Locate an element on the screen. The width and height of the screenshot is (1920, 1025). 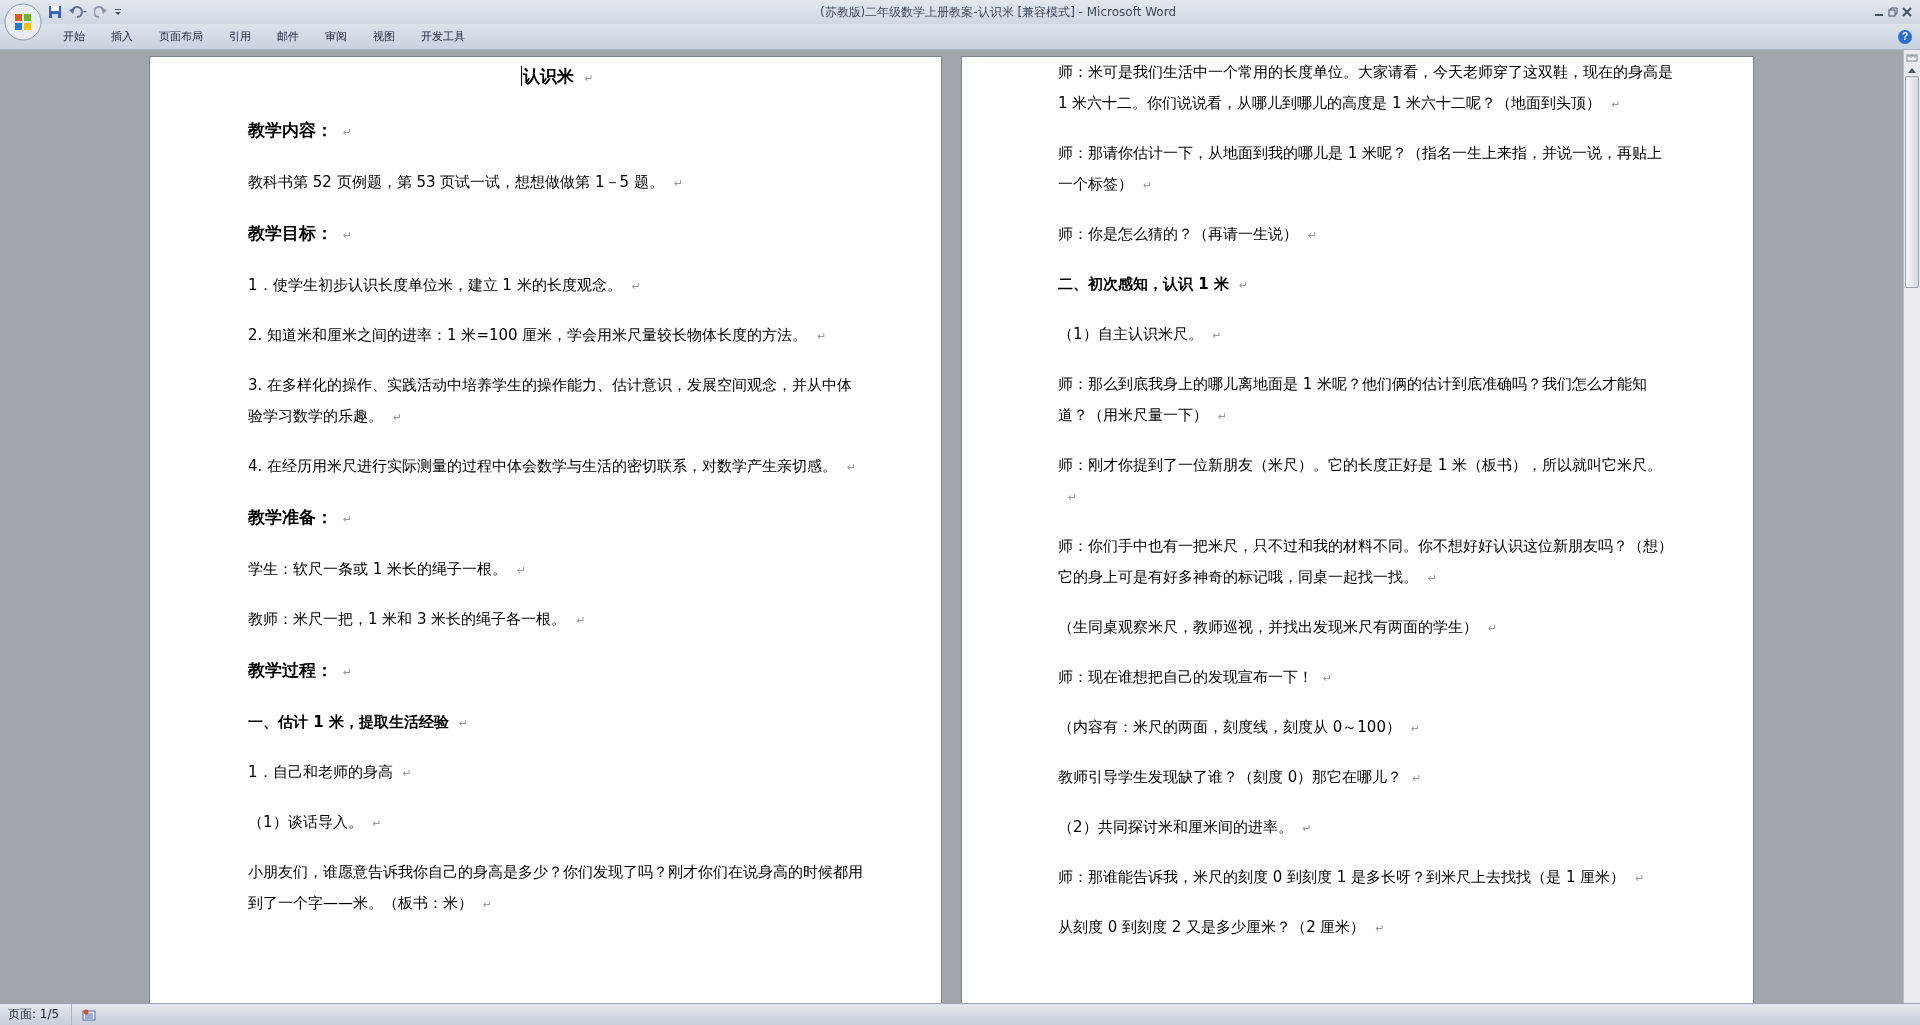
paragraph-text: 教科书第 52 页例题，第 53 页试一试，想想做做第 1－5 题。 ↵ is located at coordinates (466, 182).